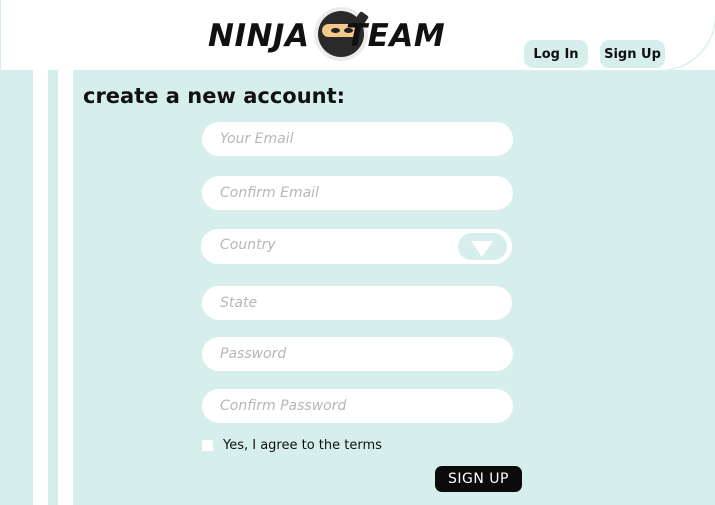 The image size is (715, 505). Describe the element at coordinates (259, 36) in the screenshot. I see `logo-word-ninja: NINJA` at that location.